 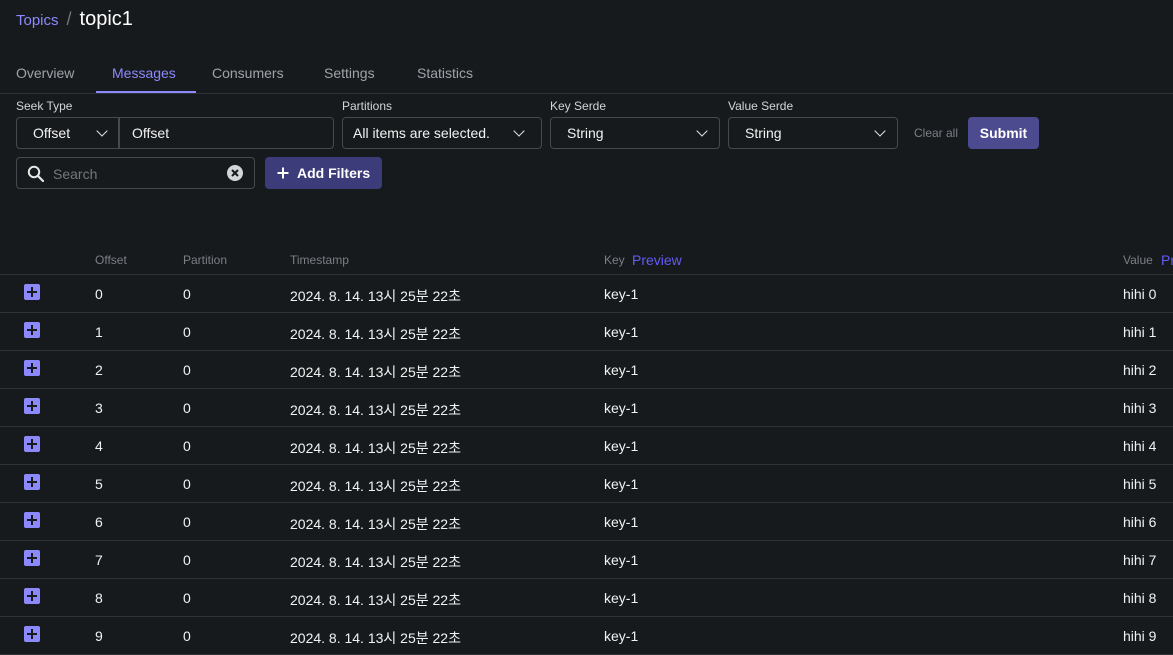 What do you see at coordinates (1167, 260) in the screenshot?
I see `value-preview-link: Pr` at bounding box center [1167, 260].